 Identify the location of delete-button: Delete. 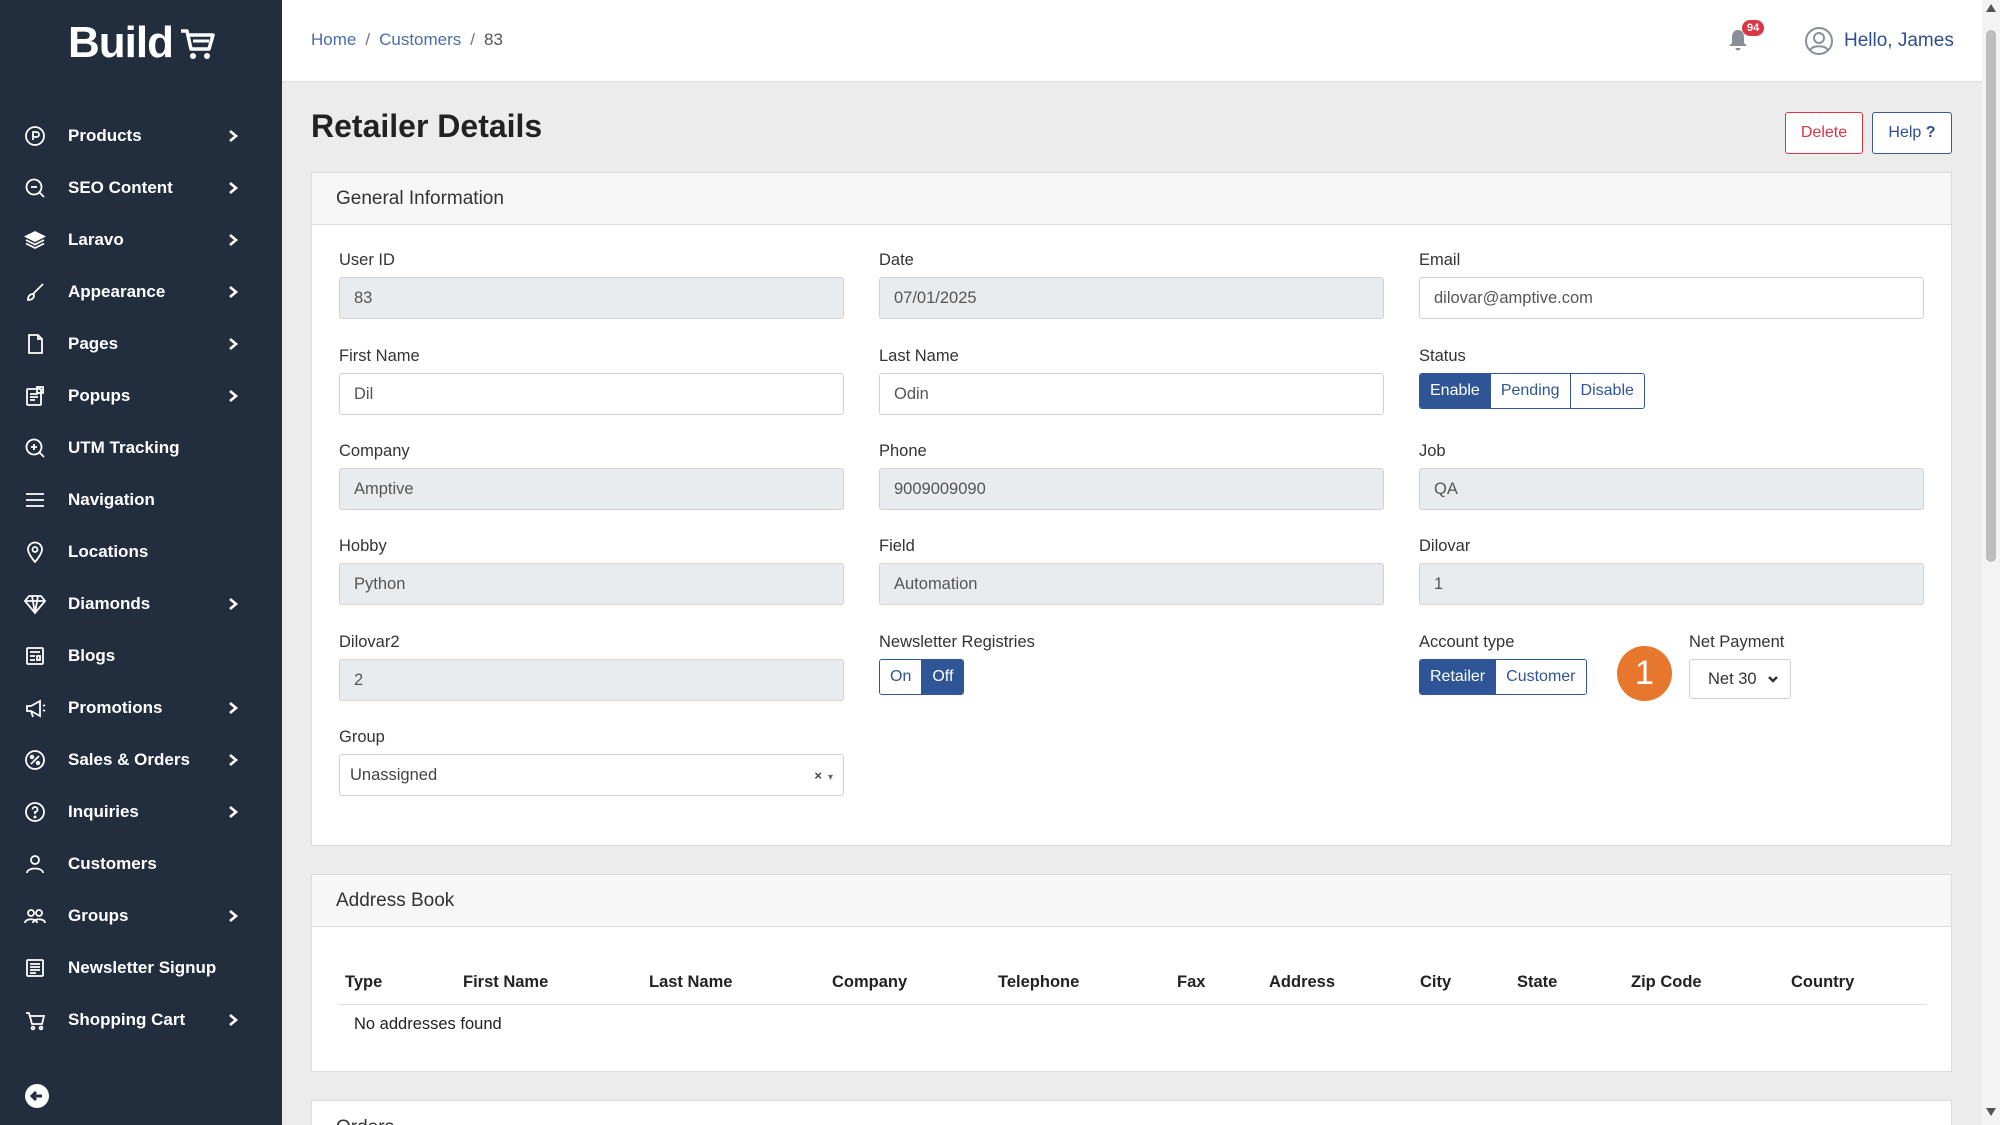
(1824, 133).